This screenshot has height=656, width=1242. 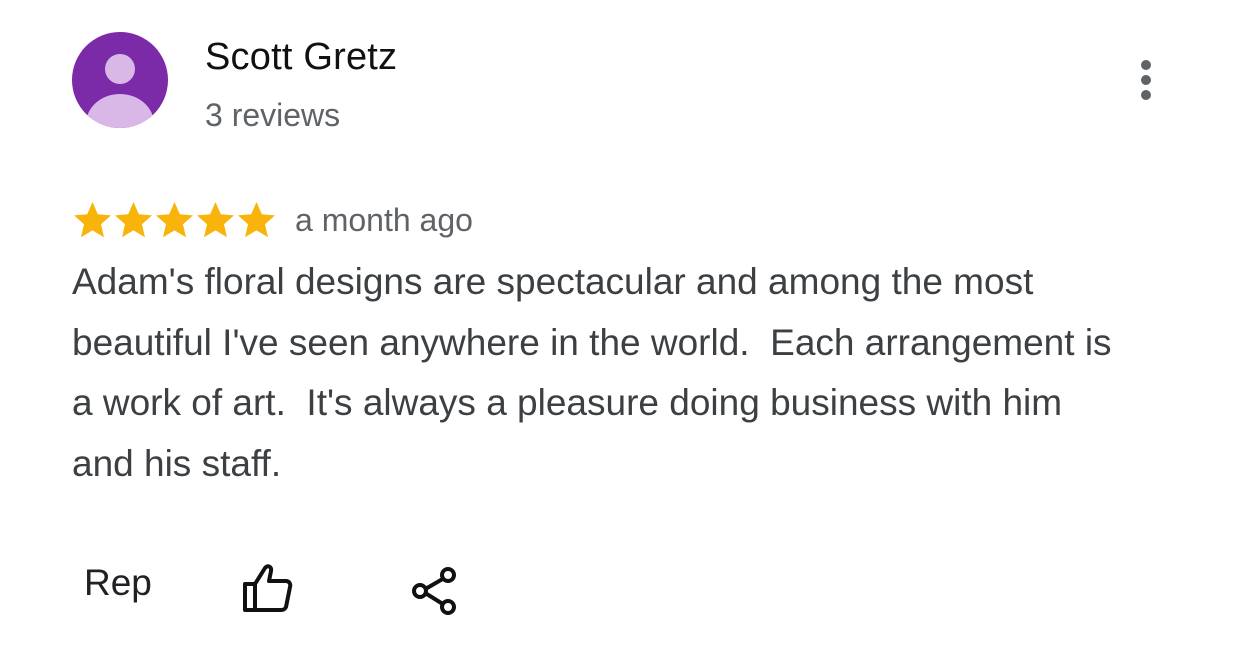 I want to click on review-actions: Rep, so click(x=294, y=588).